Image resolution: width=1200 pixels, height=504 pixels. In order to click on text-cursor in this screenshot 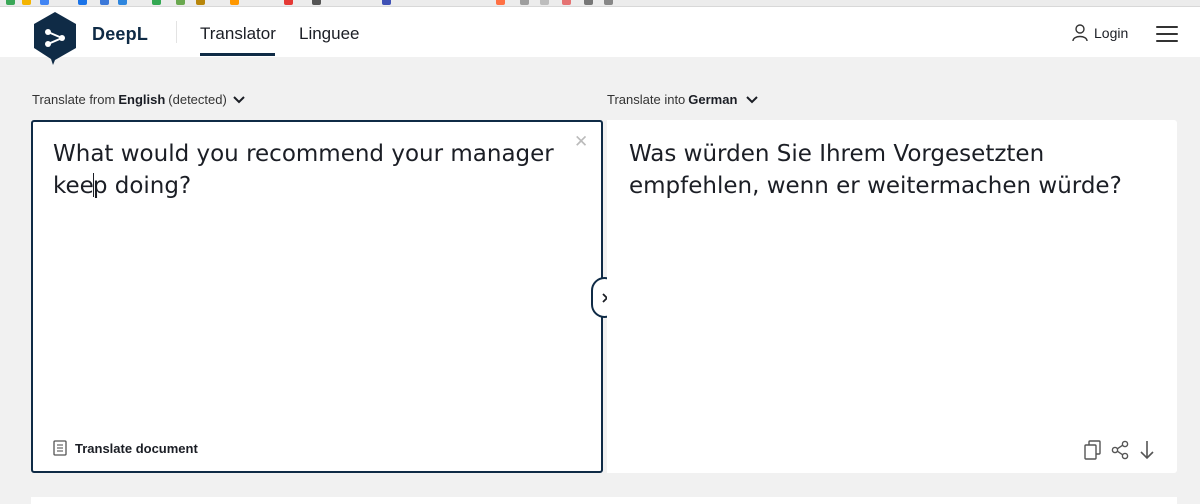, I will do `click(93, 185)`.